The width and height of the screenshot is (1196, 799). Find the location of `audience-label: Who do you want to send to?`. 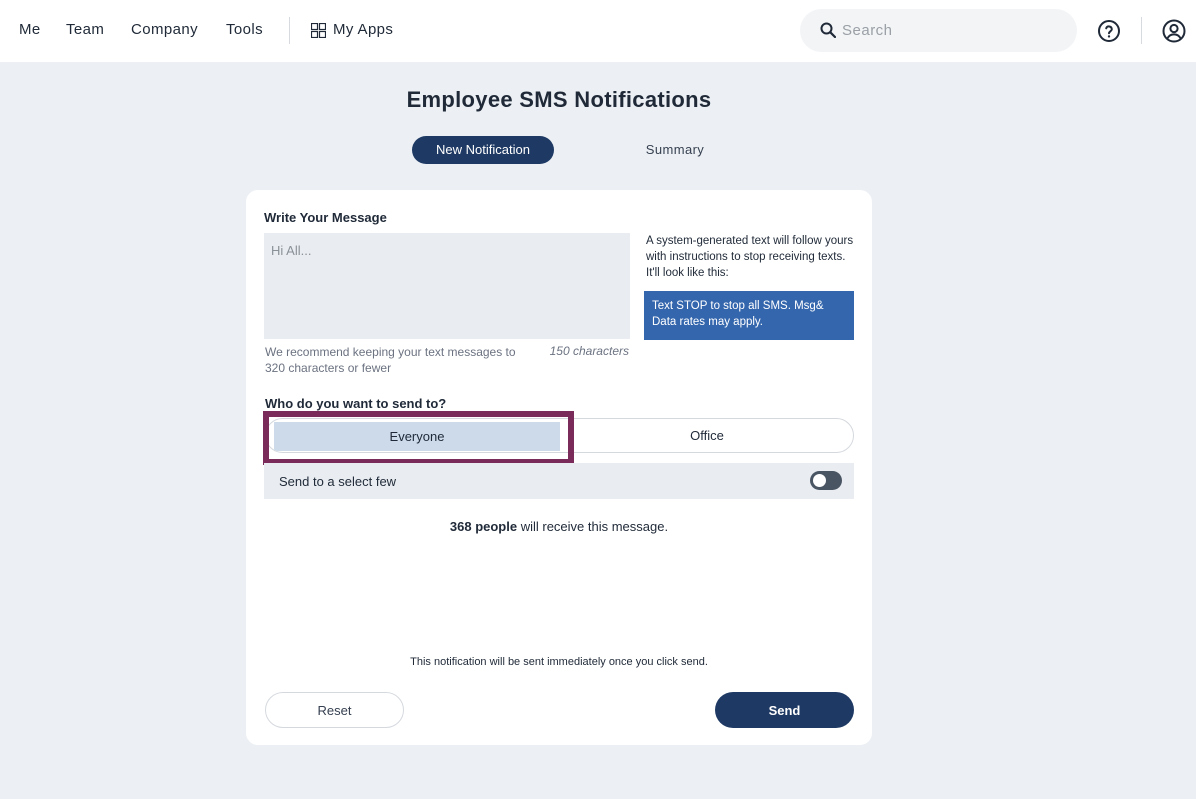

audience-label: Who do you want to send to? is located at coordinates (356, 403).